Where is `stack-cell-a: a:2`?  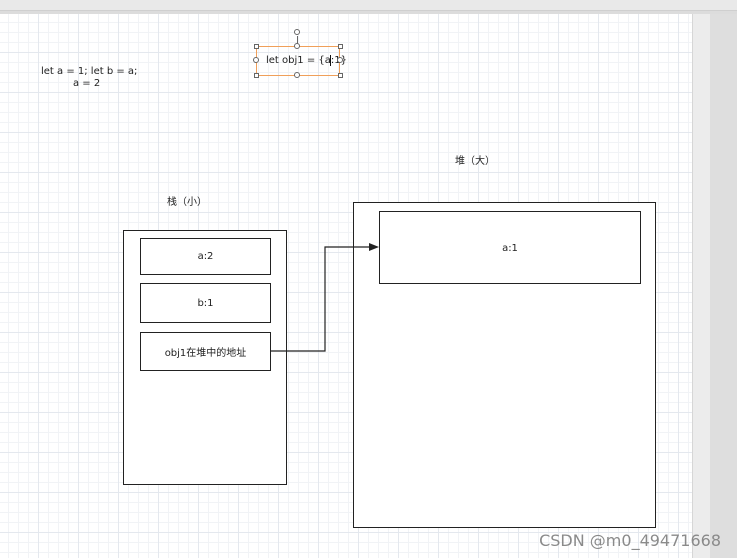
stack-cell-a: a:2 is located at coordinates (205, 256).